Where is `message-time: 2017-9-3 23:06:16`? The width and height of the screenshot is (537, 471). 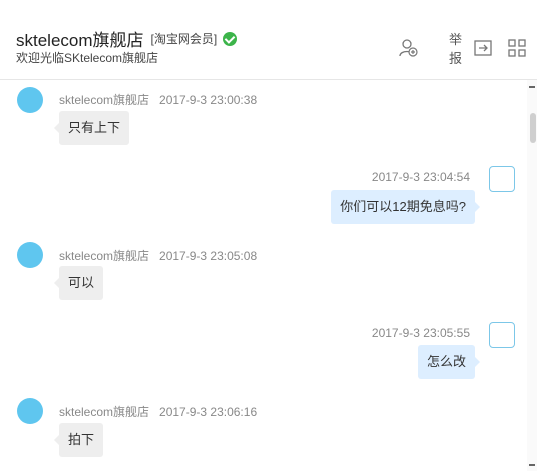
message-time: 2017-9-3 23:06:16 is located at coordinates (208, 412).